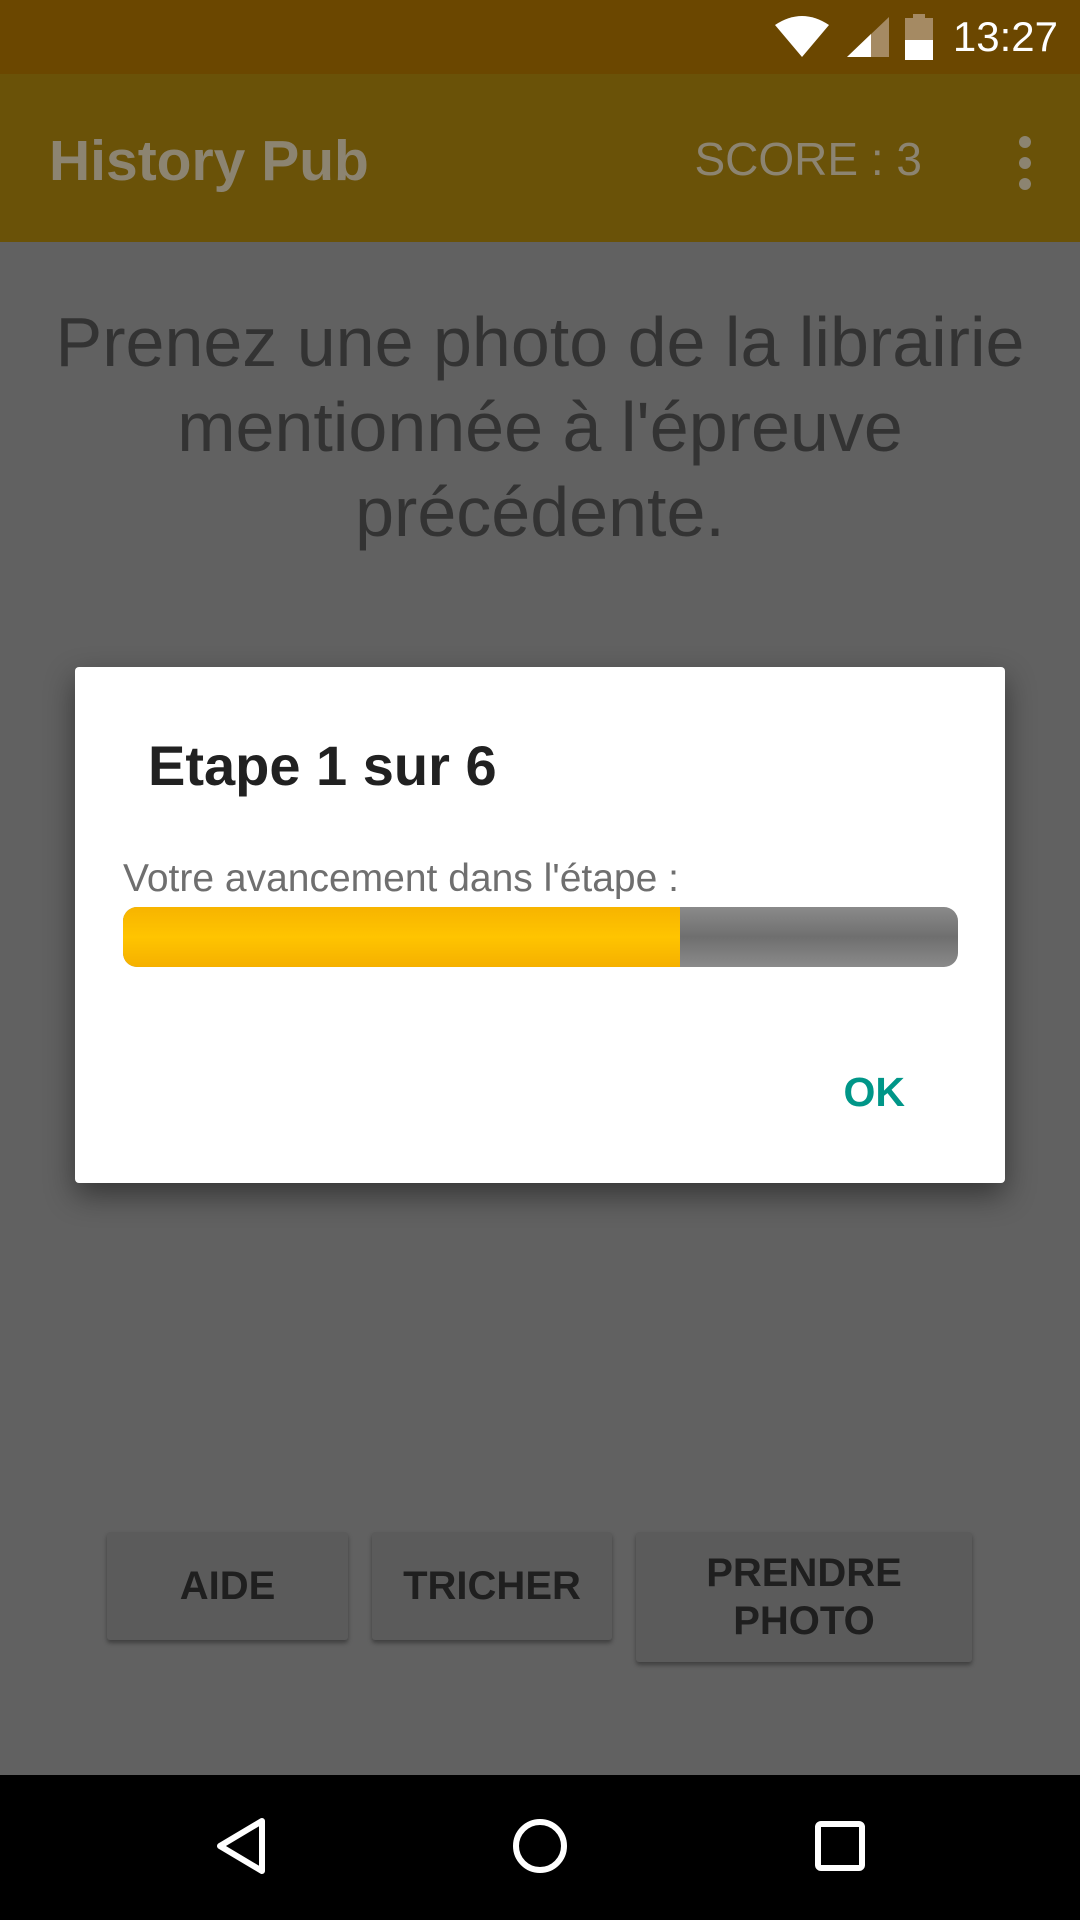  Describe the element at coordinates (227, 1586) in the screenshot. I see `aide-button: AIDE` at that location.